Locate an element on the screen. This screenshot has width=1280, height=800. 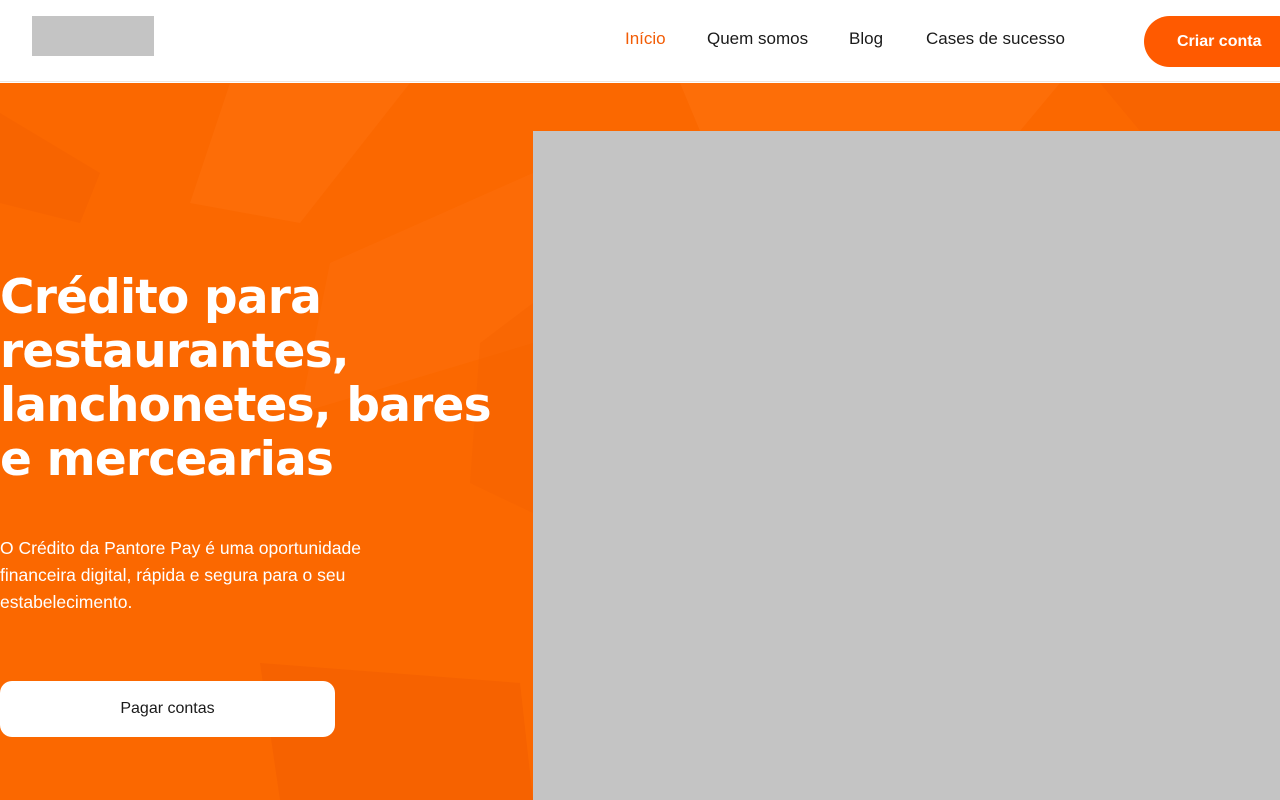
nav-link-quem-somos: Quem somos is located at coordinates (757, 39).